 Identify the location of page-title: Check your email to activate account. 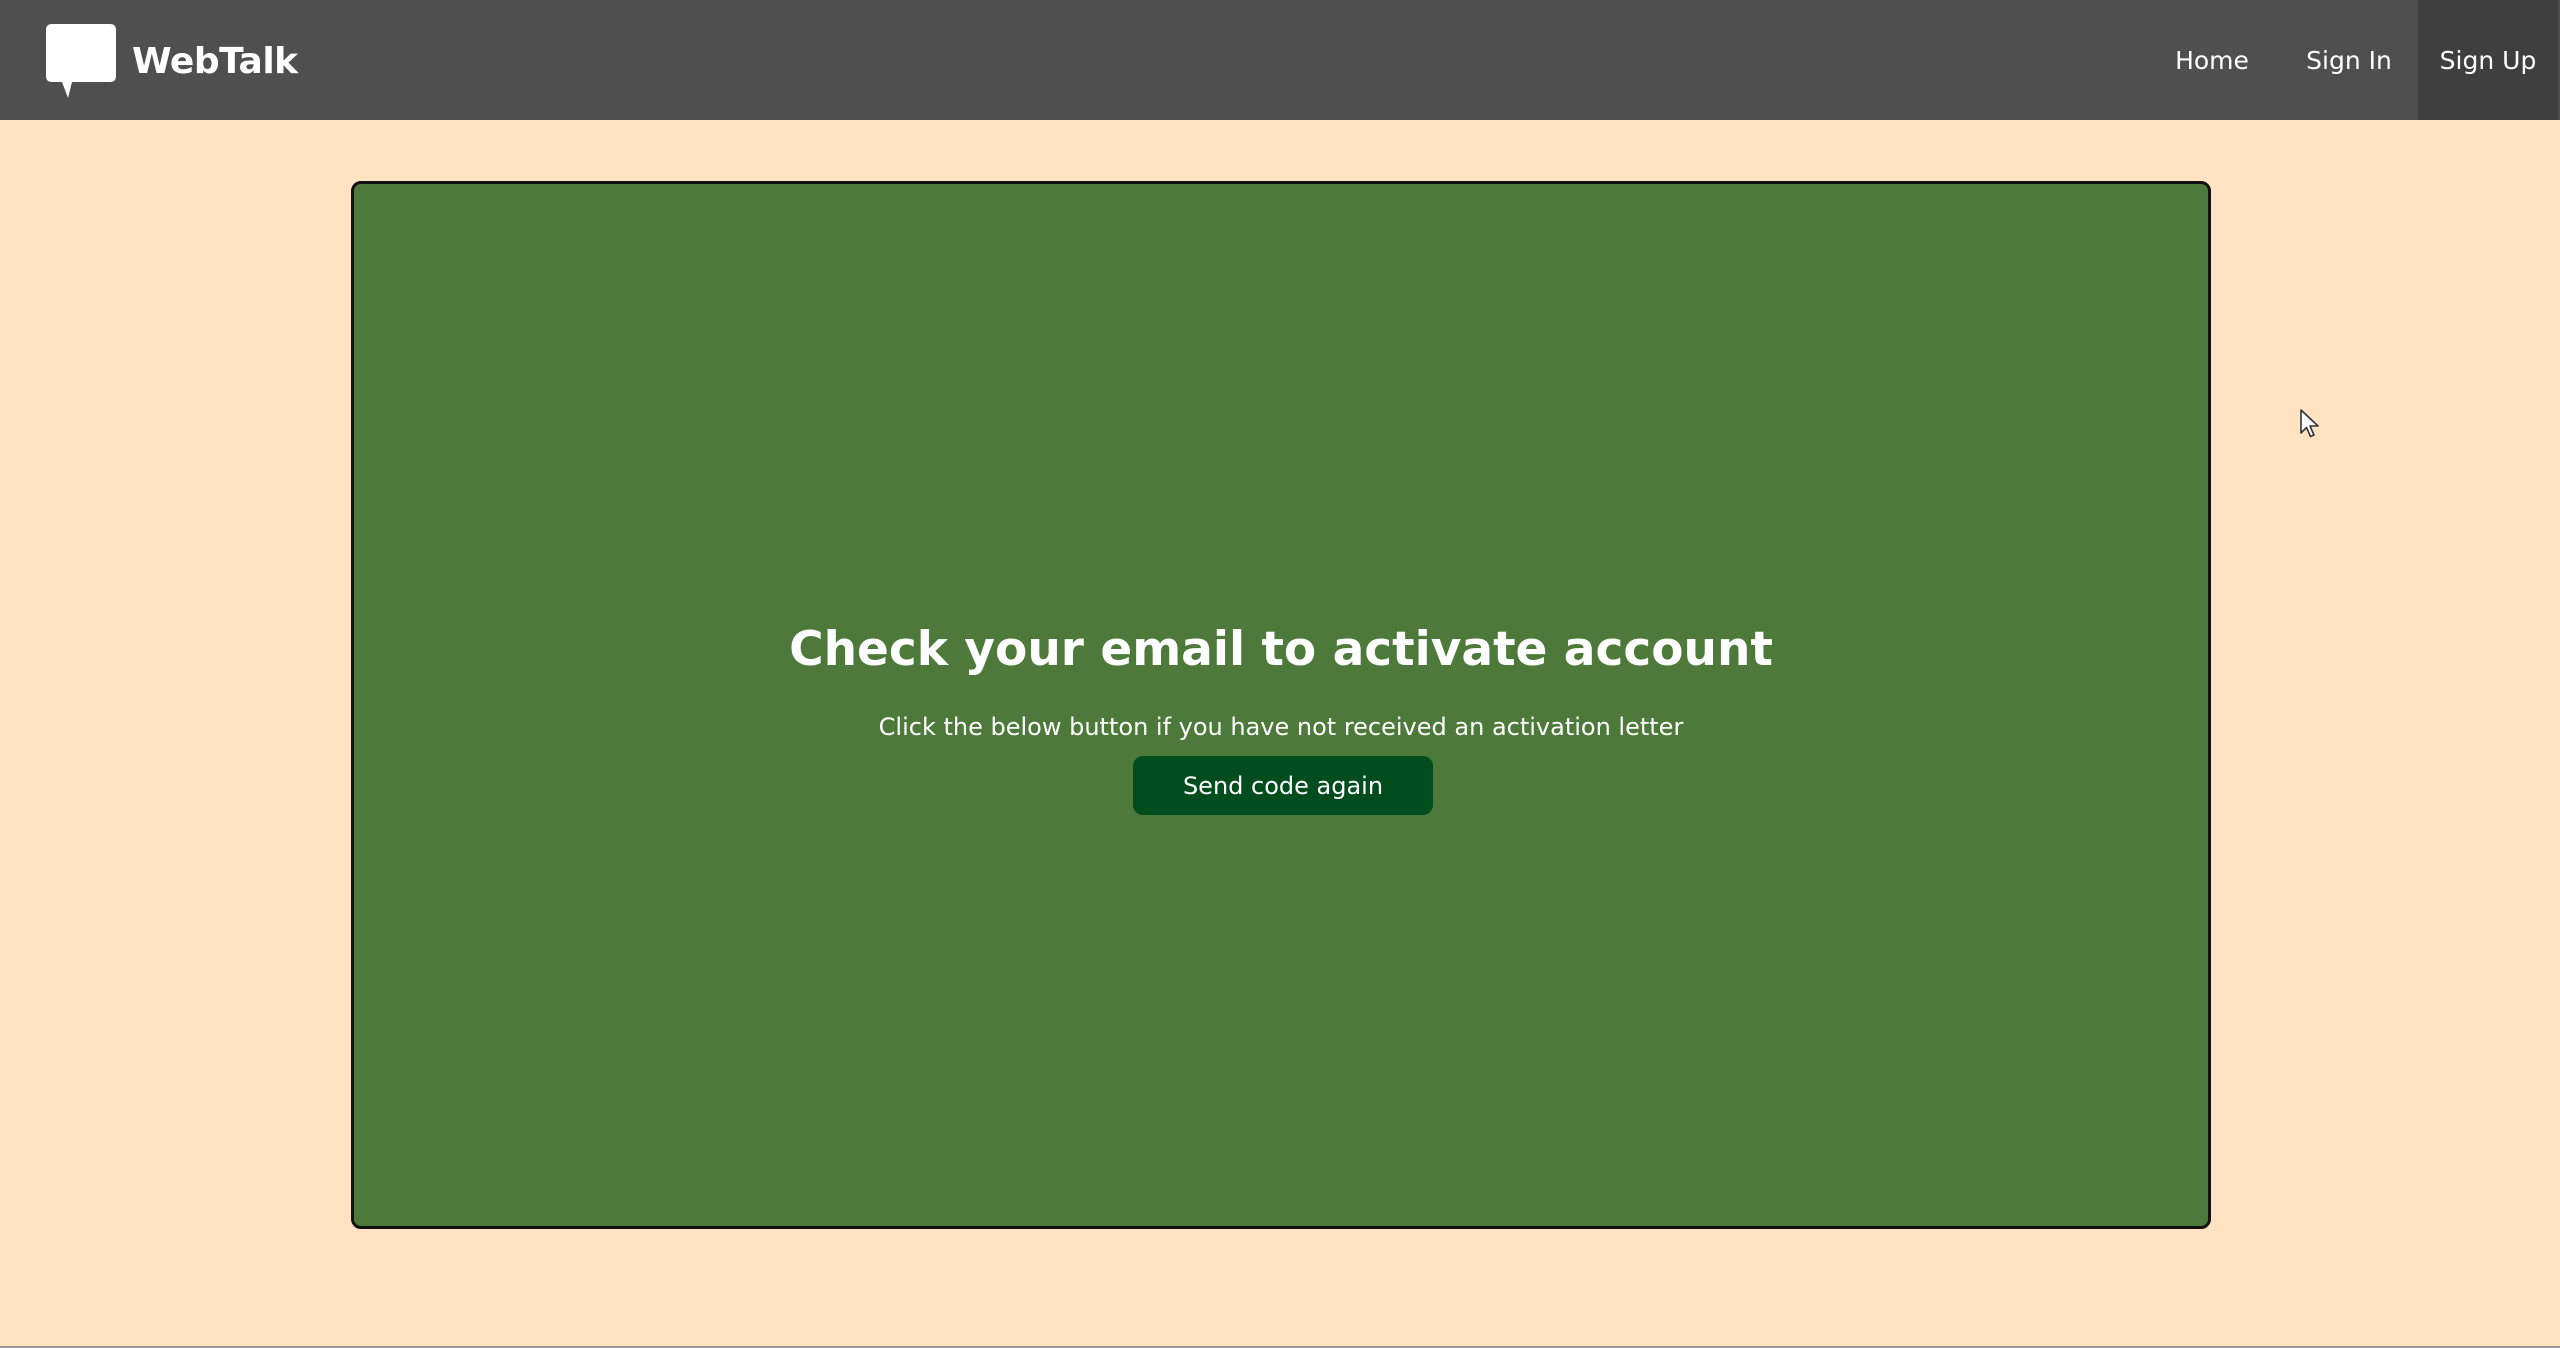
(1281, 649).